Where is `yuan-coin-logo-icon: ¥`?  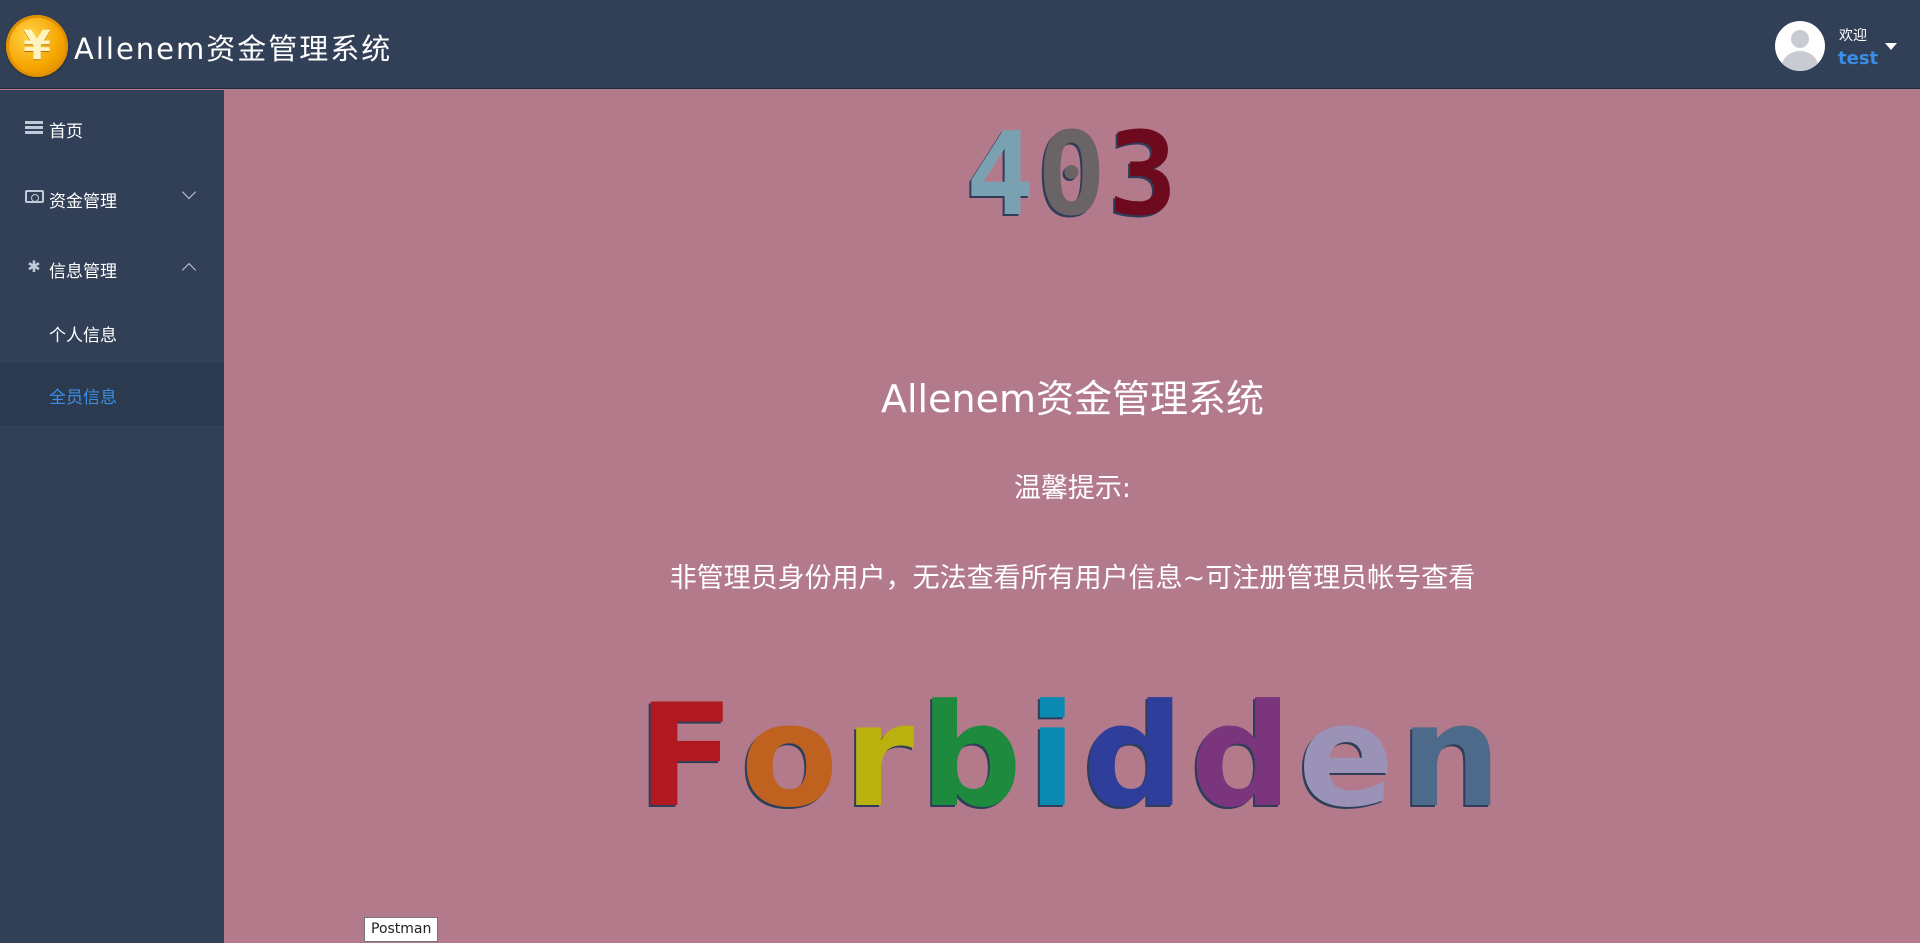 yuan-coin-logo-icon: ¥ is located at coordinates (37, 46).